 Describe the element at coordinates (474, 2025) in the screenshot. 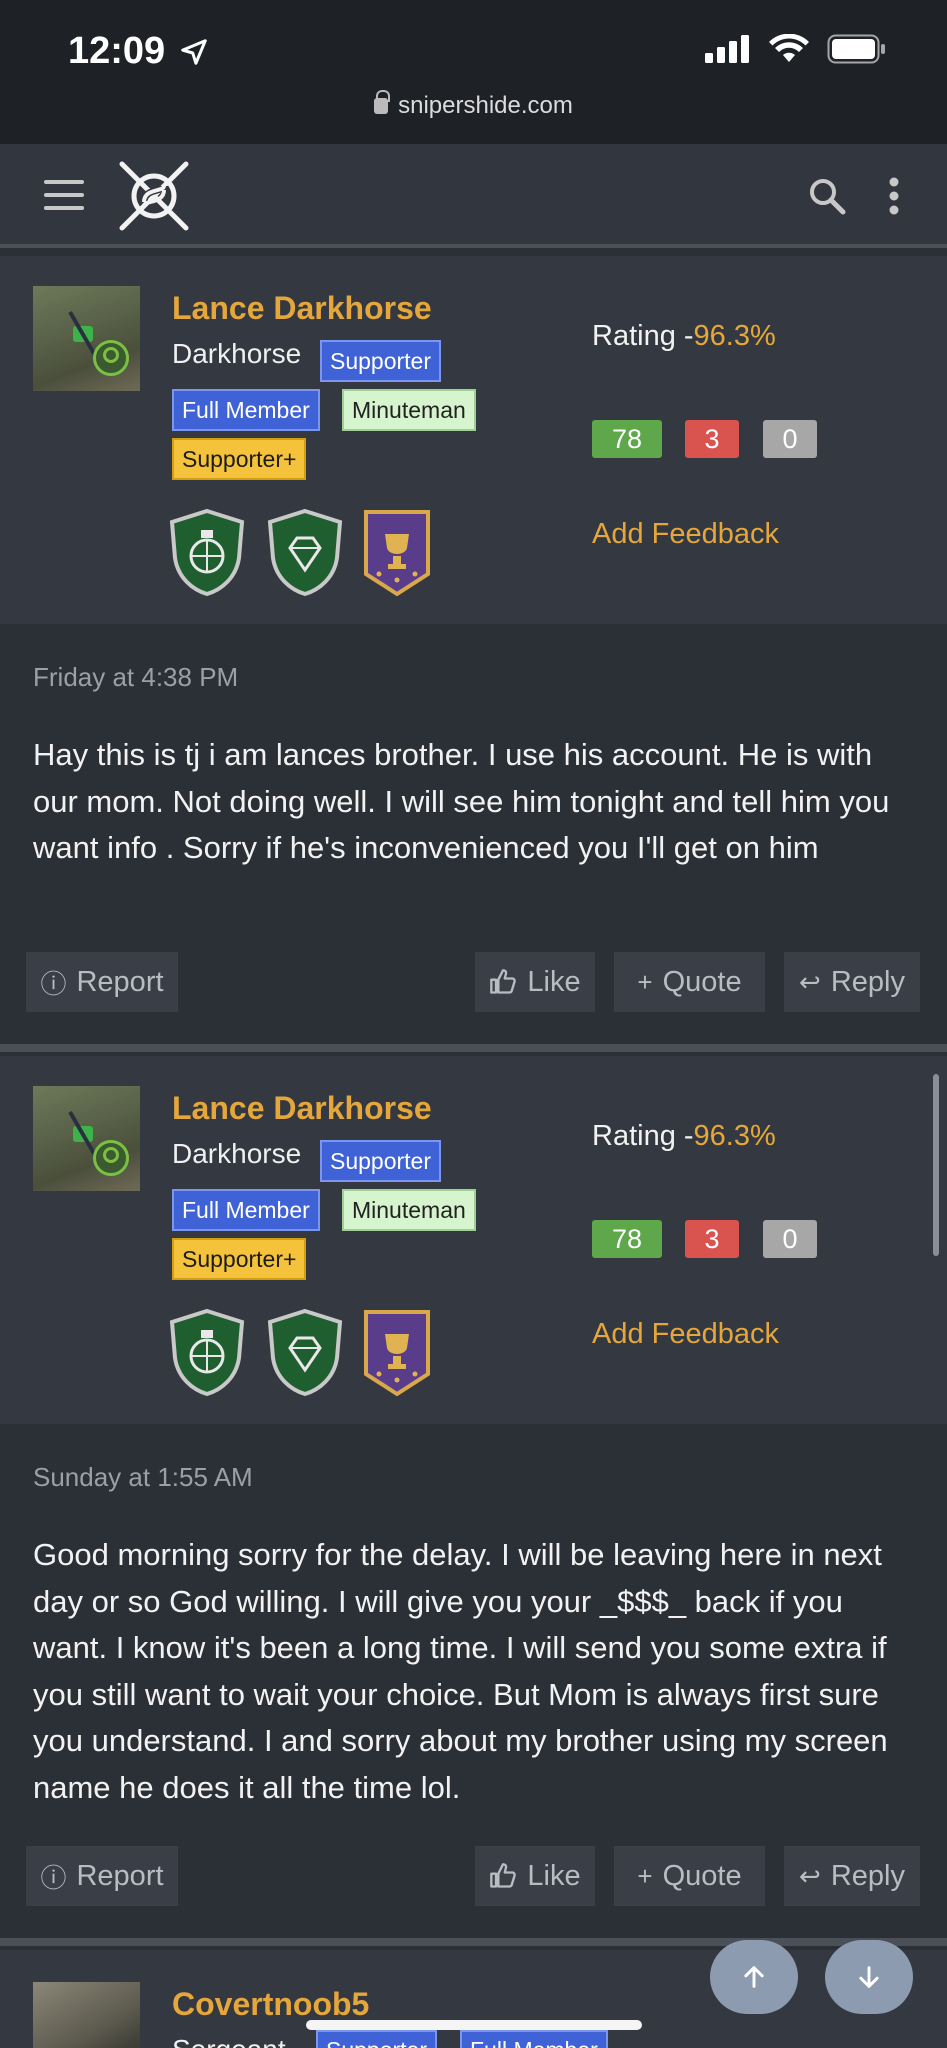

I see `home-indicator` at that location.